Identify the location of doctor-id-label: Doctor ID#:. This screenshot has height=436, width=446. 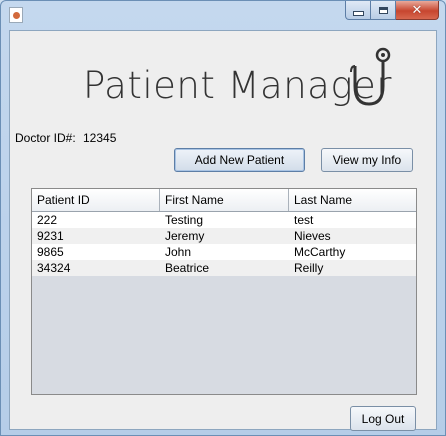
(45, 138).